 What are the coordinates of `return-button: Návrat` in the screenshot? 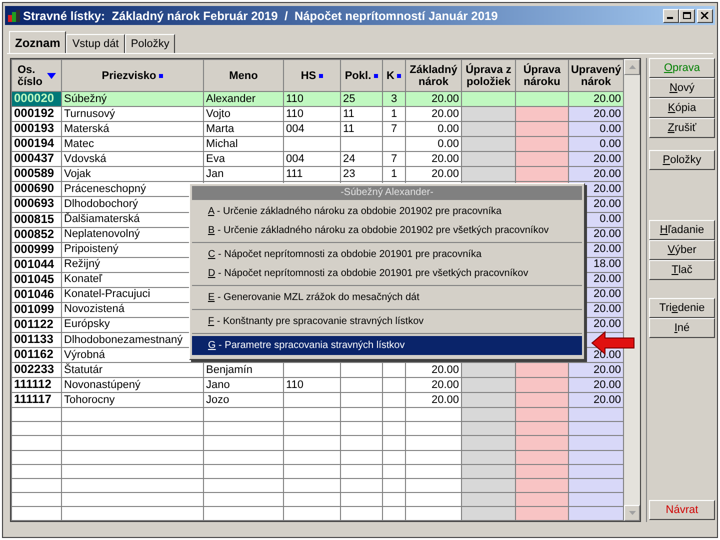 It's located at (682, 510).